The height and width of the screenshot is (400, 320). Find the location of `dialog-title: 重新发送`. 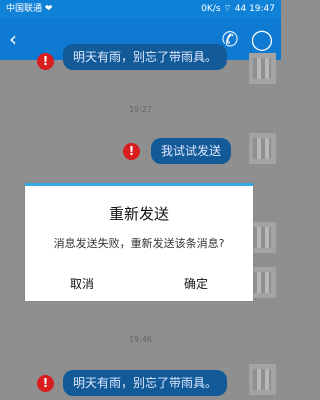

dialog-title: 重新发送 is located at coordinates (138, 214).